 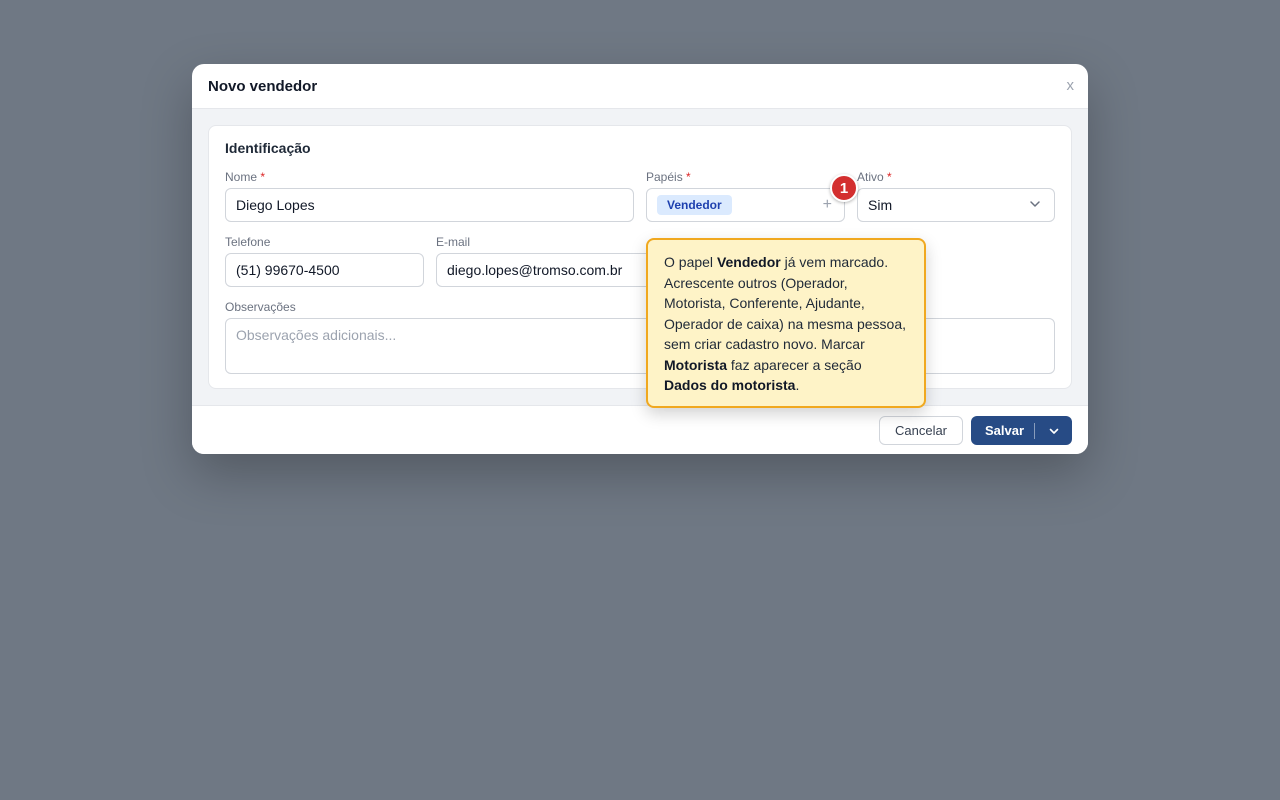 I want to click on email-label: E-mail, so click(x=453, y=242).